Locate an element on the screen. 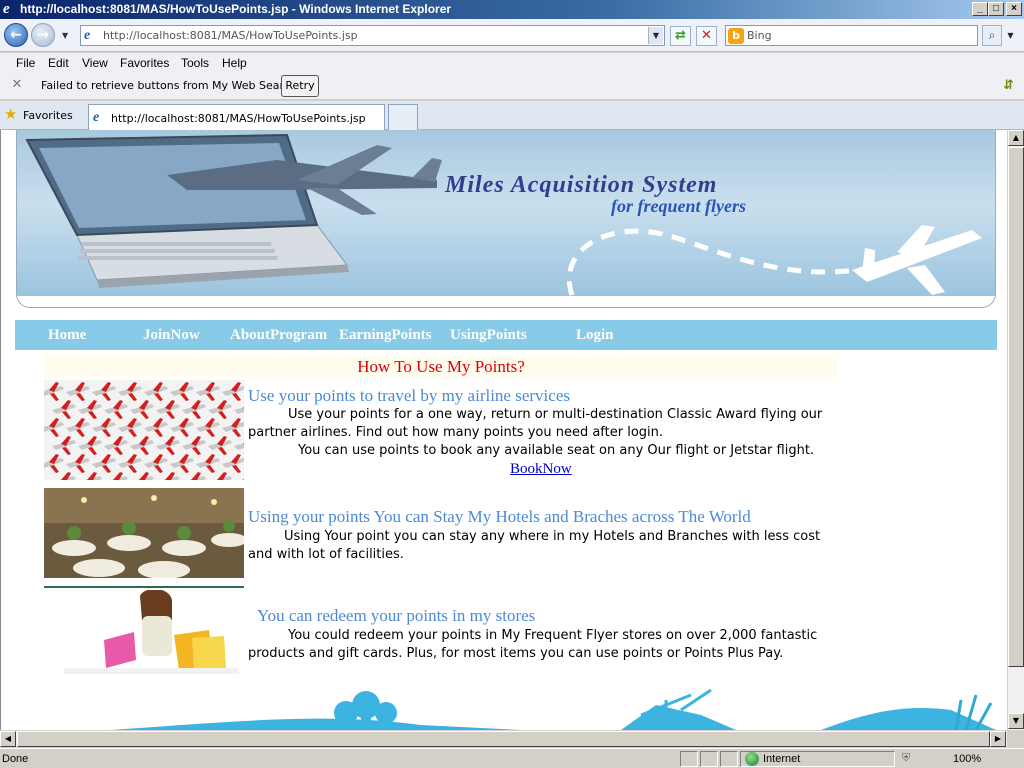  nav-aboutprogram: AboutProgram is located at coordinates (278, 335).